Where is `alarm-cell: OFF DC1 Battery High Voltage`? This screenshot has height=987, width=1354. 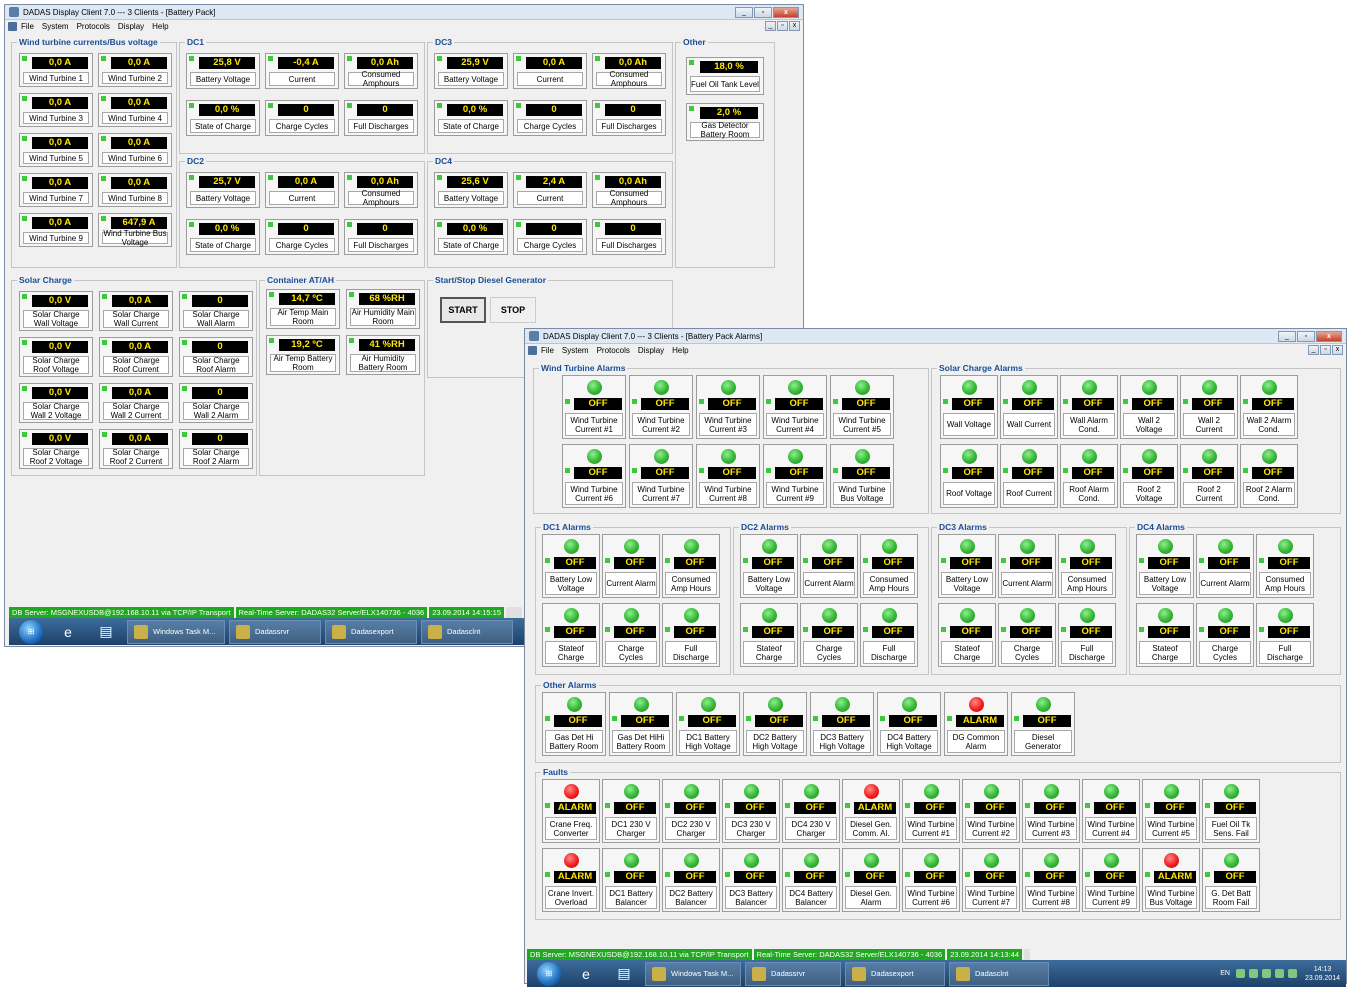
alarm-cell: OFF DC1 Battery High Voltage is located at coordinates (708, 724).